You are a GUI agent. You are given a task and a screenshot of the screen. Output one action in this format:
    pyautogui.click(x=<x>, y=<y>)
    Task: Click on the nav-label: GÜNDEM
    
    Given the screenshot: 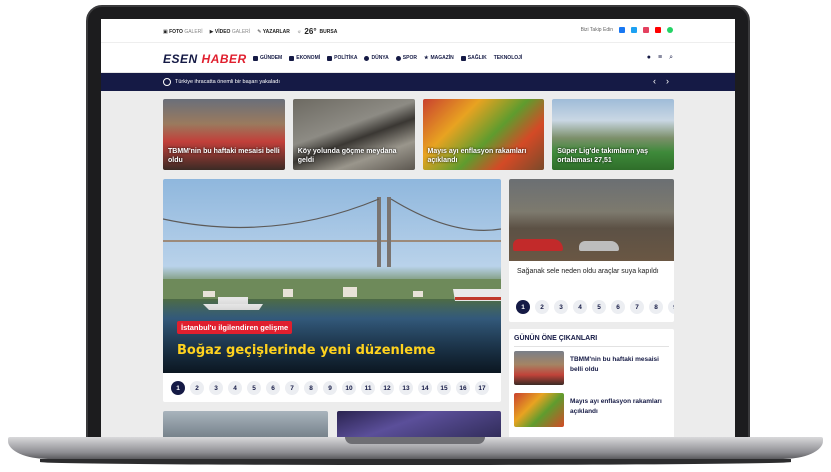 What is the action you would take?
    pyautogui.click(x=271, y=58)
    